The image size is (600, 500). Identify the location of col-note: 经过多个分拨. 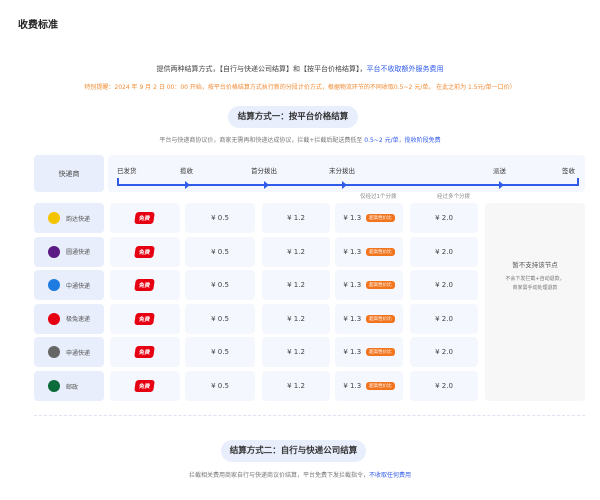
(454, 197).